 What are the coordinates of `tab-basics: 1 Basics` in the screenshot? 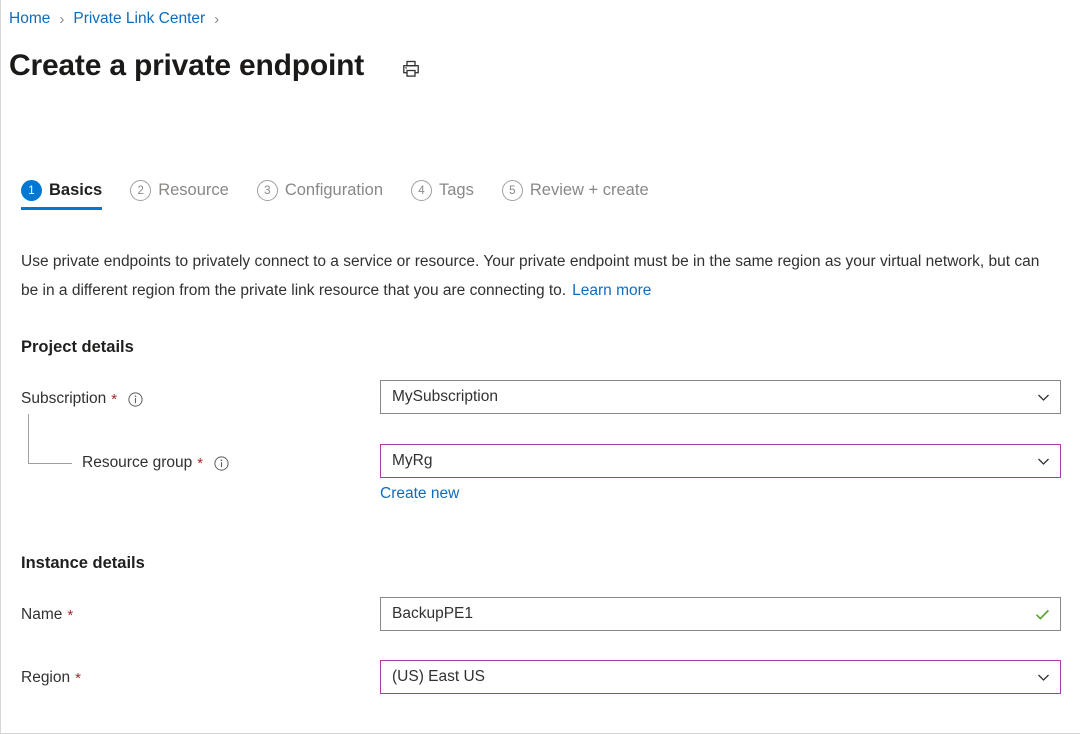 It's located at (62, 195).